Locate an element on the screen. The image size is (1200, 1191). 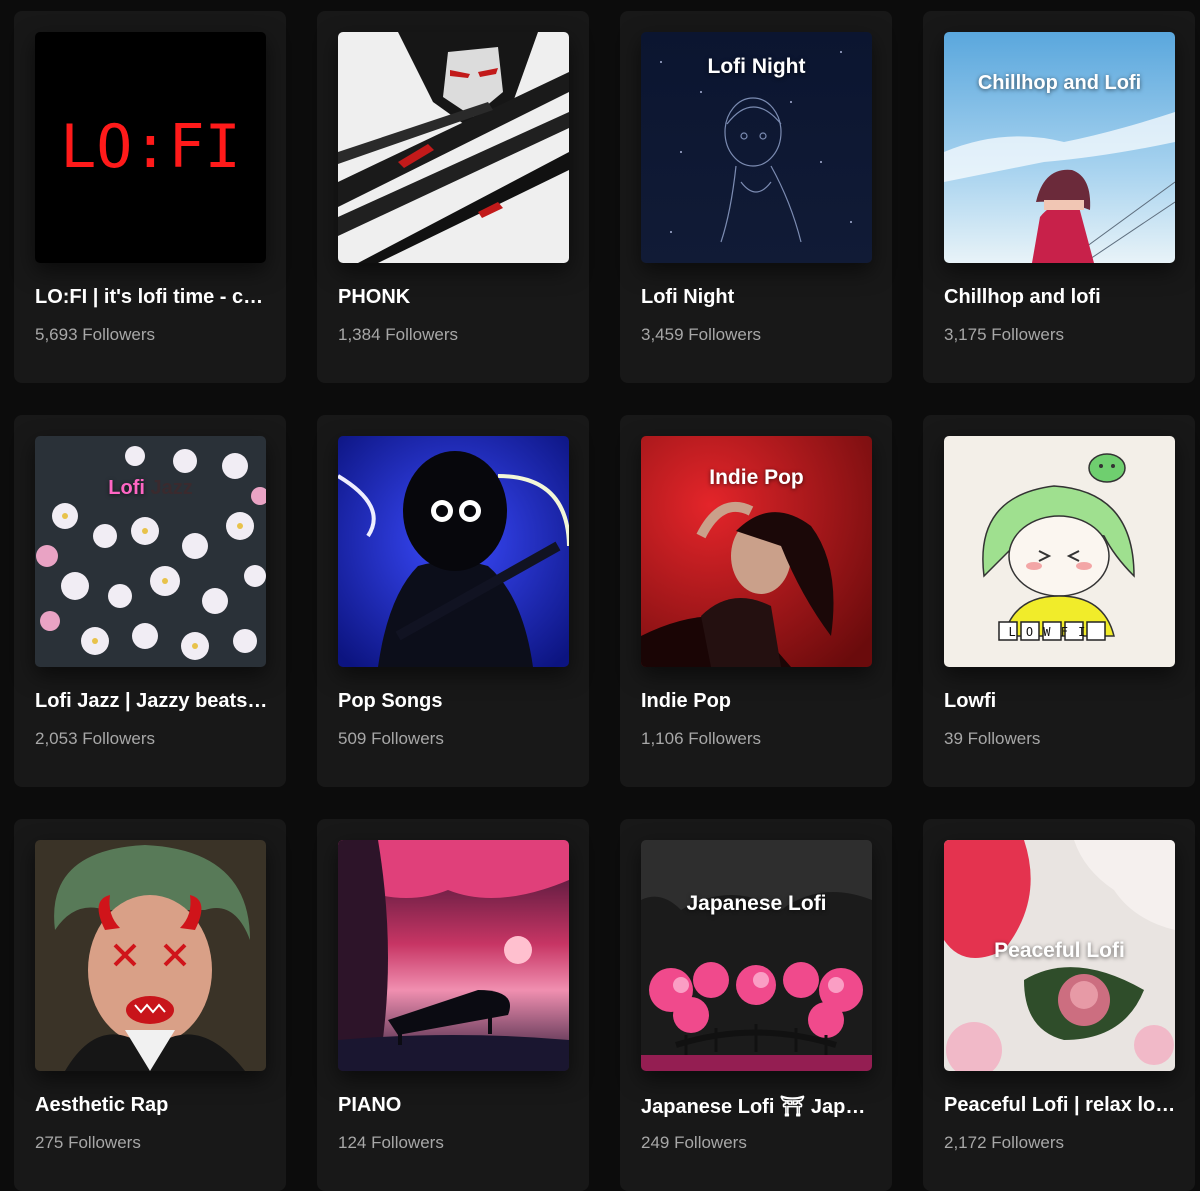
cover-image: LO:FI is located at coordinates (150, 147).